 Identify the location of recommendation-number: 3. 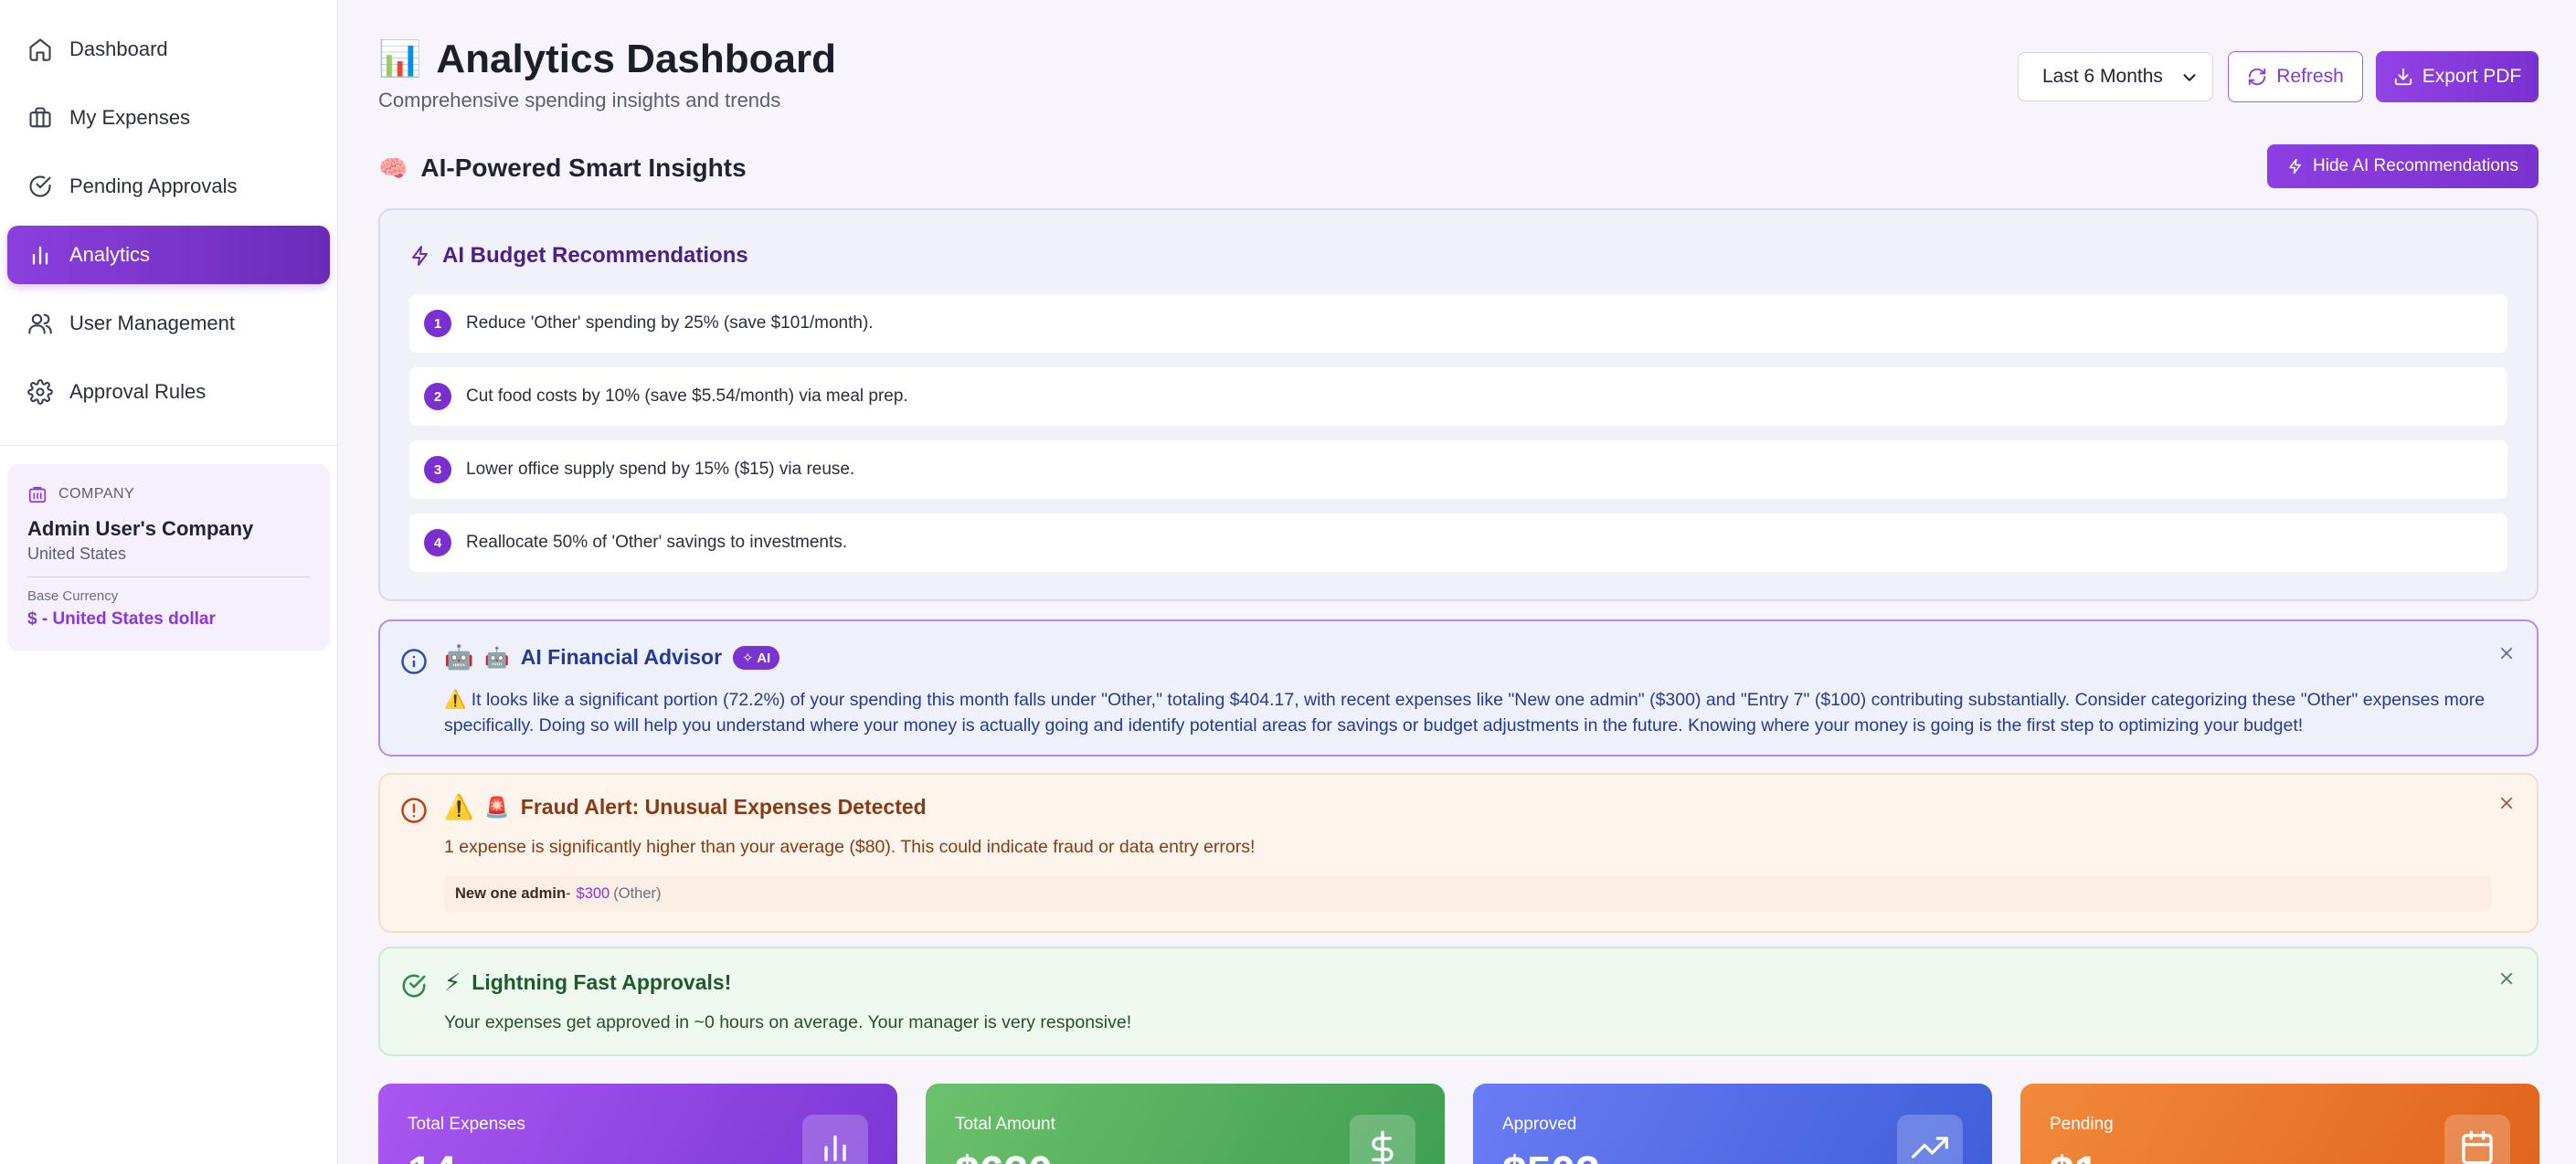
(437, 470).